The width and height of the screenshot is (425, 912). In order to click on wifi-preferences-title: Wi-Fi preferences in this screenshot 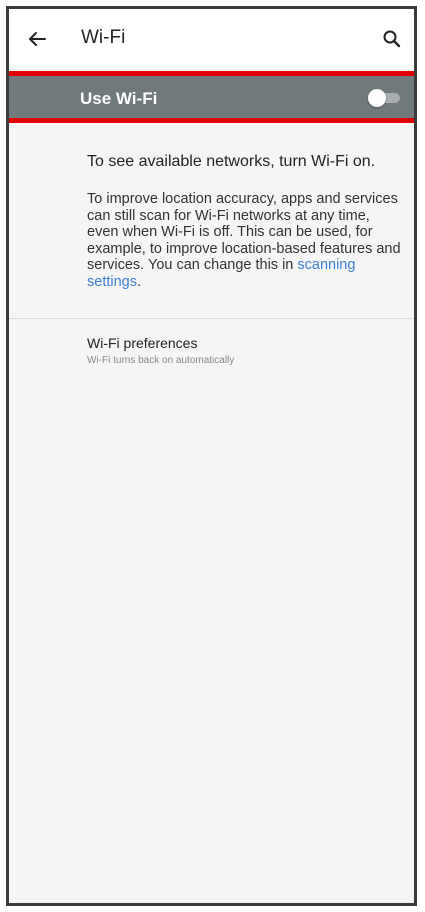, I will do `click(142, 343)`.